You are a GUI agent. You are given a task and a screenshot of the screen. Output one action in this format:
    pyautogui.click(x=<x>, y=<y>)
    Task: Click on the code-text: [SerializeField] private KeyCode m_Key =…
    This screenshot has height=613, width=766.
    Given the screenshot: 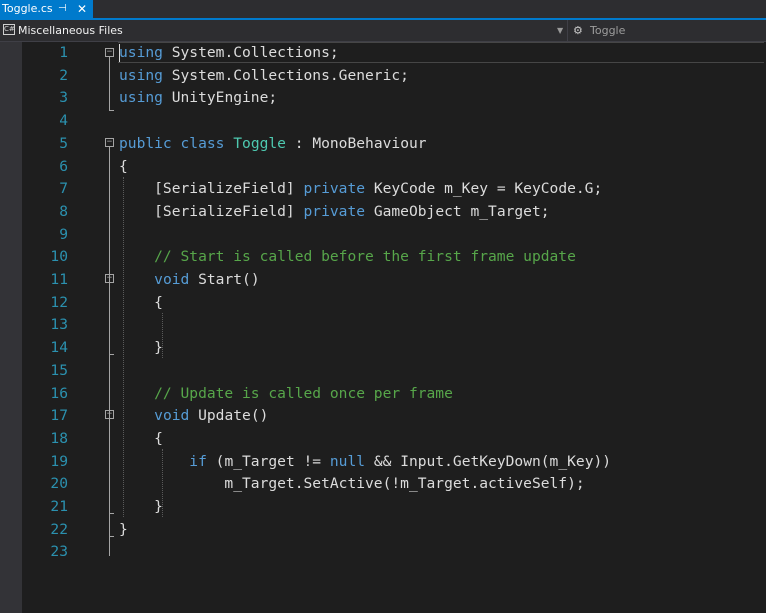 What is the action you would take?
    pyautogui.click(x=360, y=189)
    